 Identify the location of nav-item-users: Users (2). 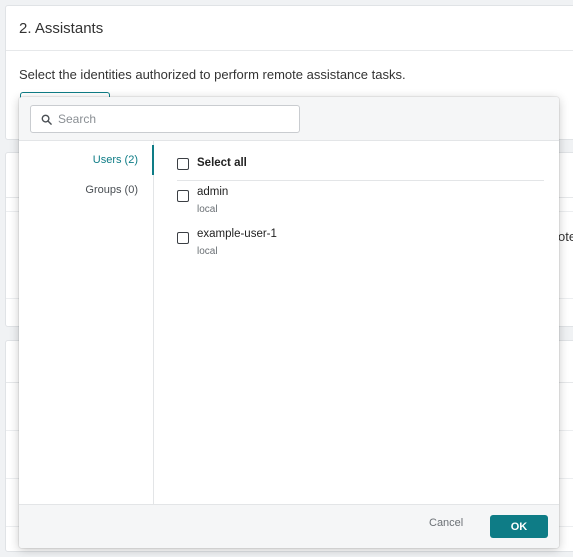
(86, 160).